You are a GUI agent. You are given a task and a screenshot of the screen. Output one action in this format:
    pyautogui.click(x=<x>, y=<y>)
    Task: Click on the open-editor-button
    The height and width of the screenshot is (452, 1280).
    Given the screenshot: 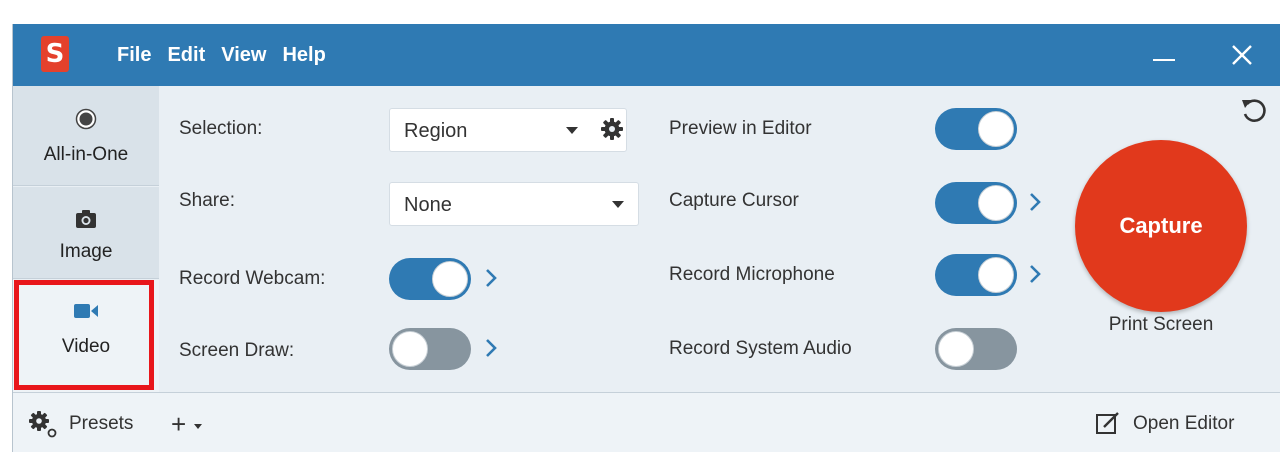 What is the action you would take?
    pyautogui.click(x=1108, y=425)
    